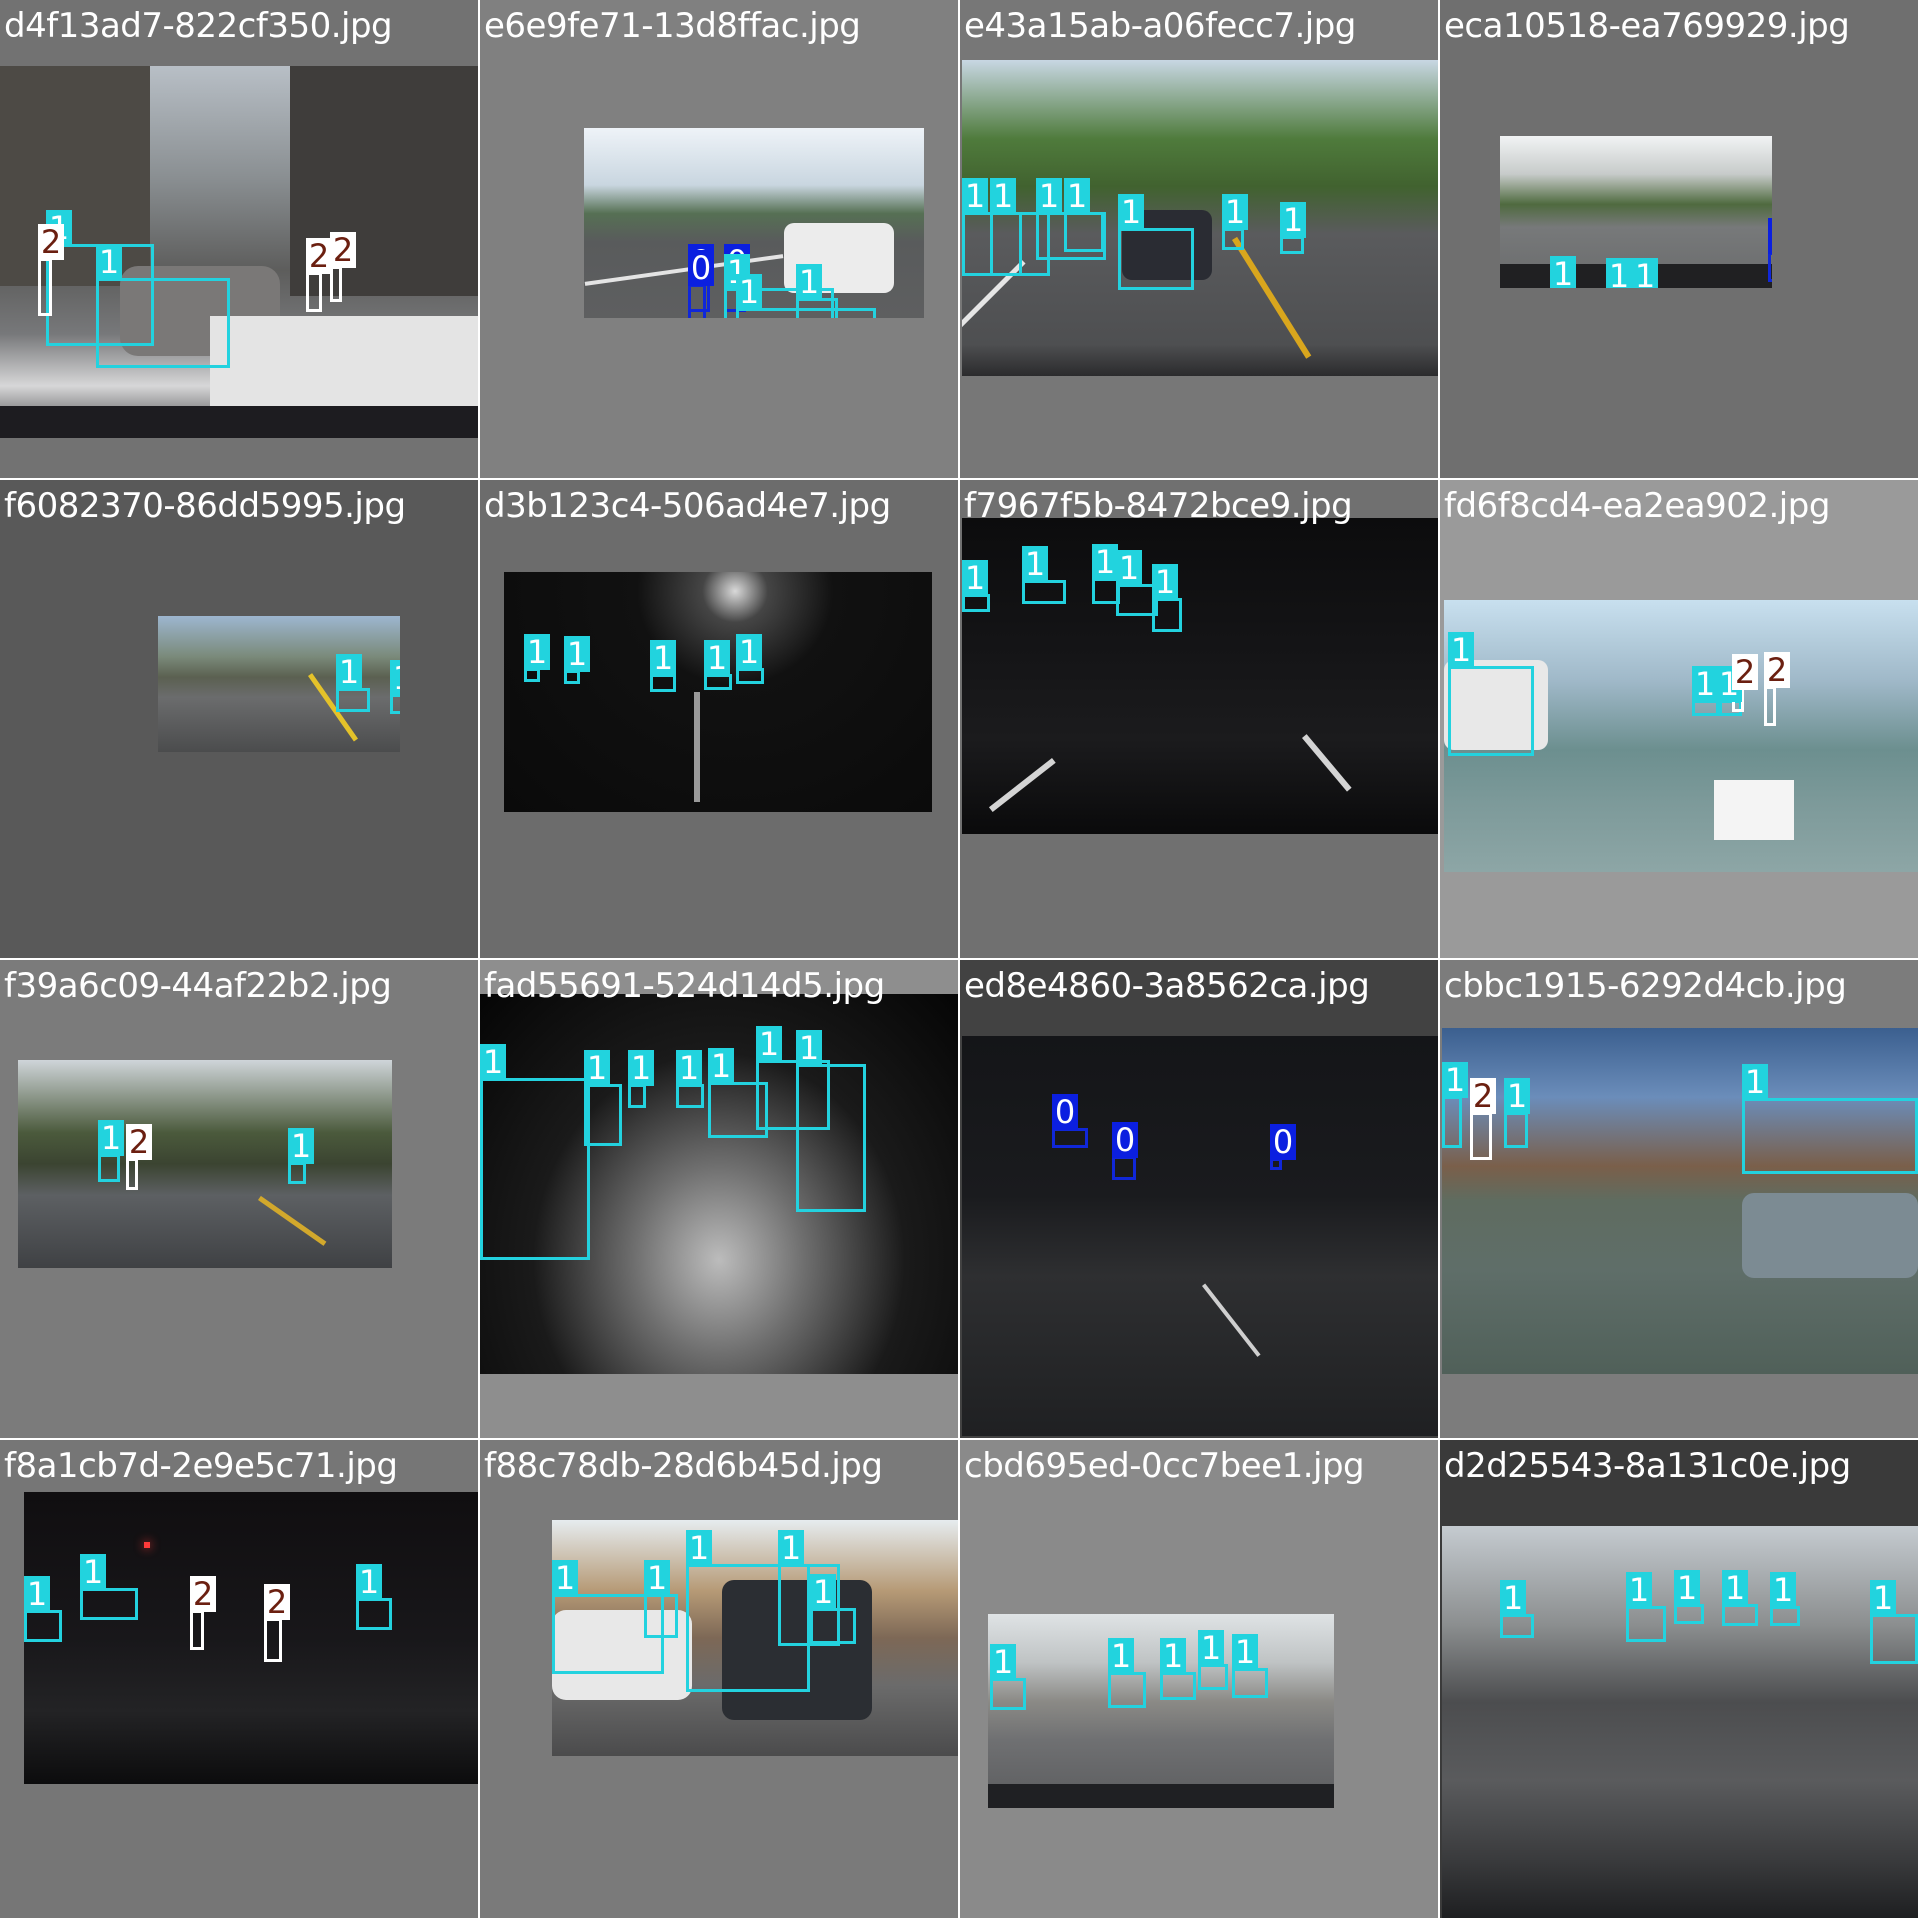 The width and height of the screenshot is (1920, 1920). I want to click on tile-filename: f6082370-86dd5995.jpg, so click(205, 506).